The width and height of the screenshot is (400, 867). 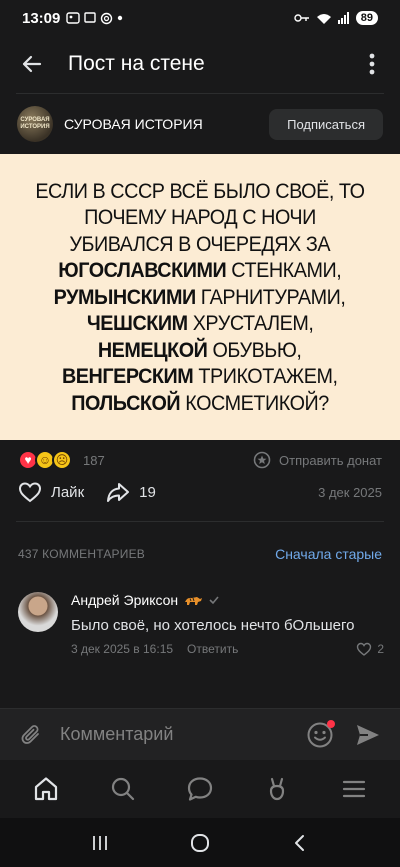 What do you see at coordinates (200, 270) in the screenshot?
I see `post-text-line: ЮГОСЛАВСКИМИ СТЕНКАМИ,` at bounding box center [200, 270].